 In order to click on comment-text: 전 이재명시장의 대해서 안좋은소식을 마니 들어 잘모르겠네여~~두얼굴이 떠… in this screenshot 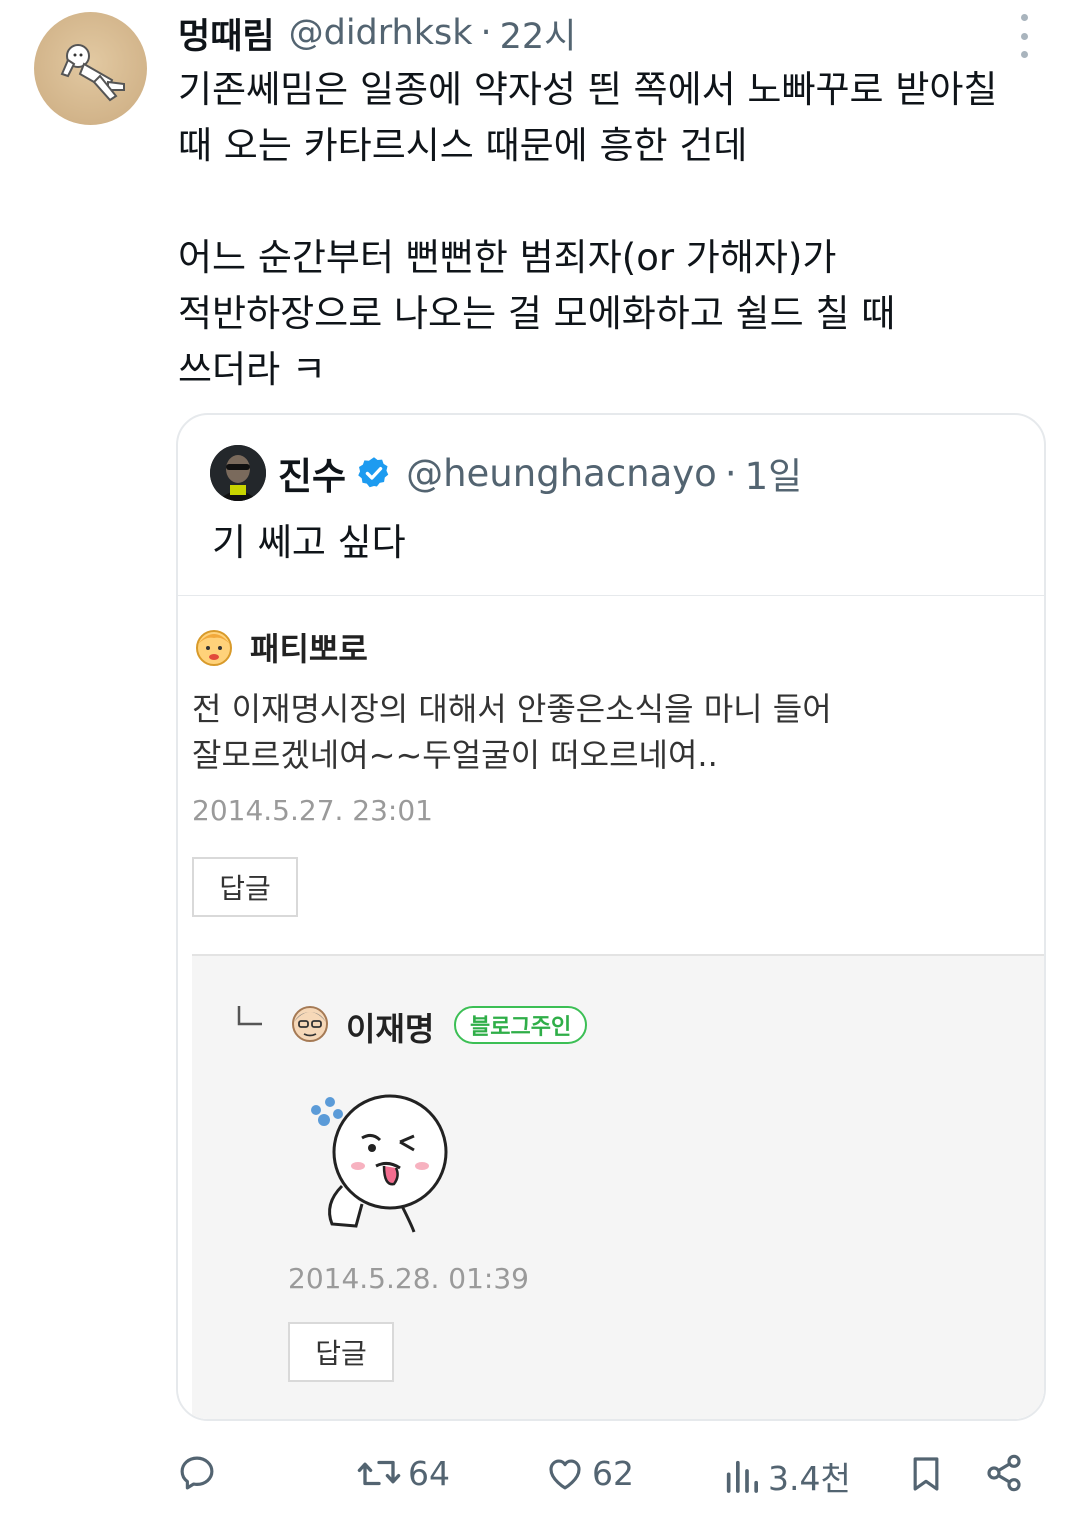, I will do `click(512, 732)`.